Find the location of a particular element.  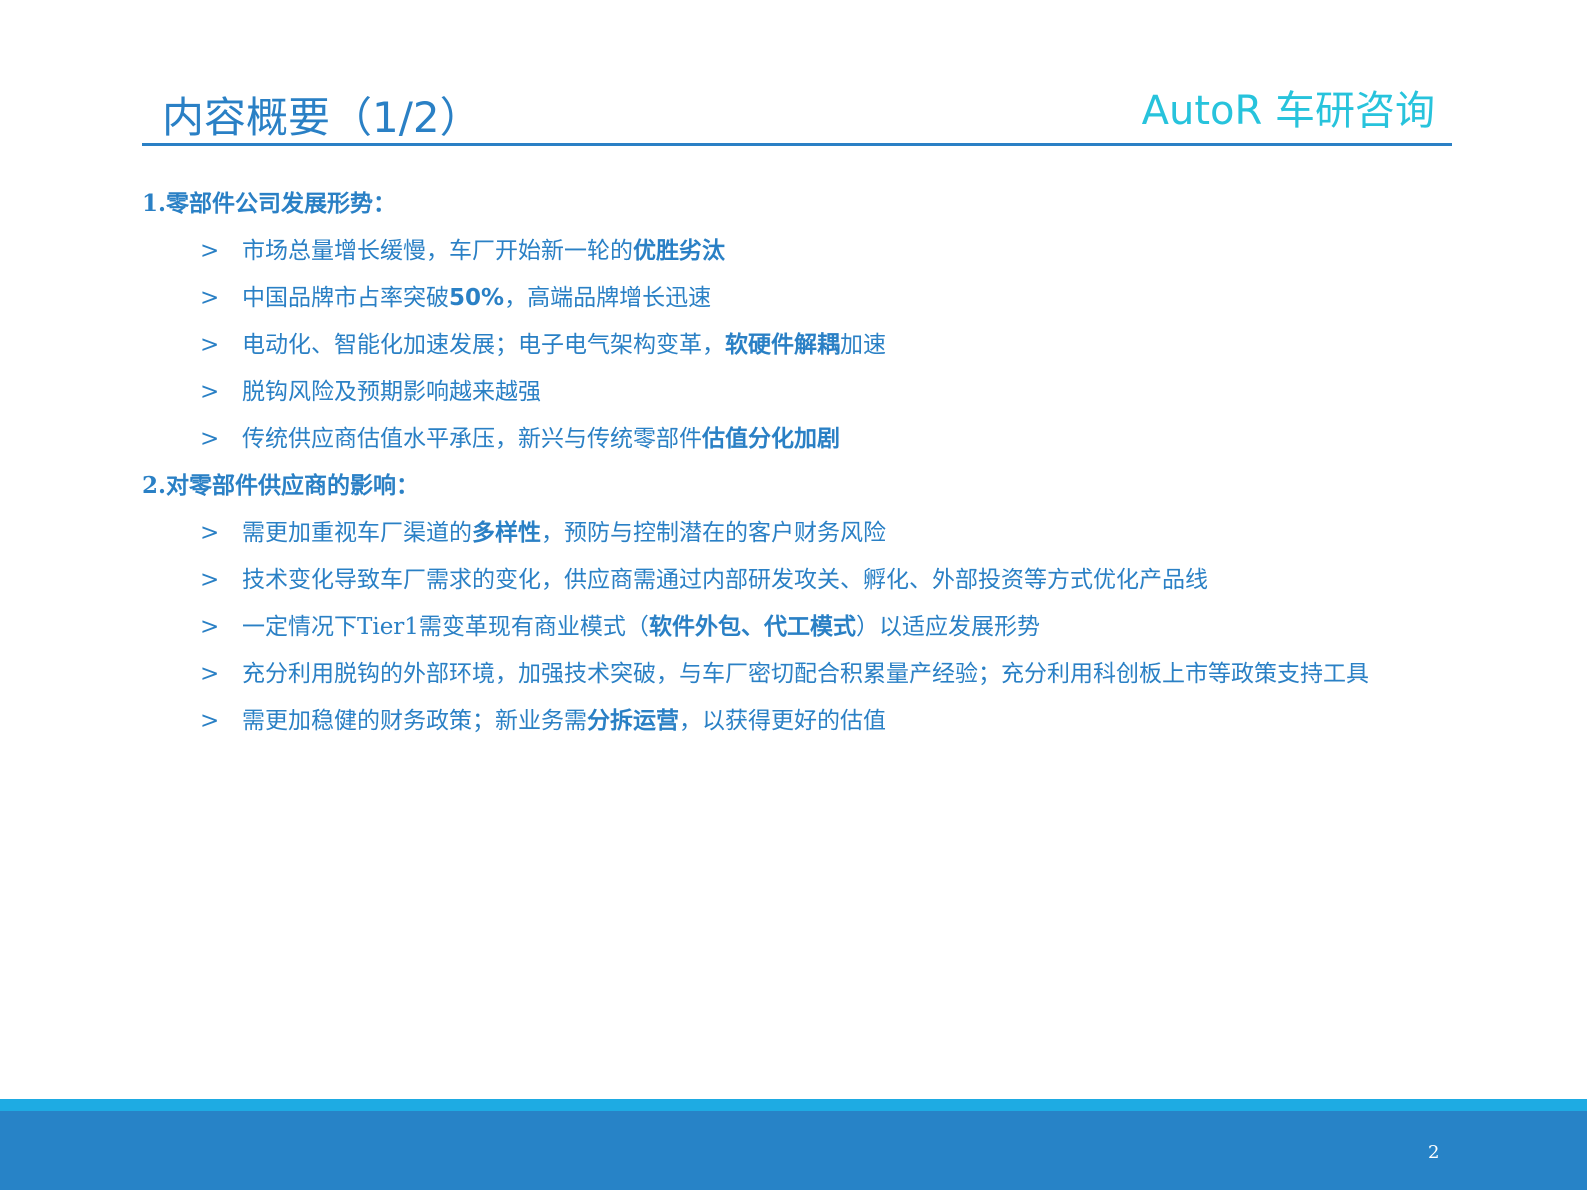

bullet-item: > 需更加稳健的财务政策；新业务需分拆运营，以获得更好的估值 is located at coordinates (782, 721).